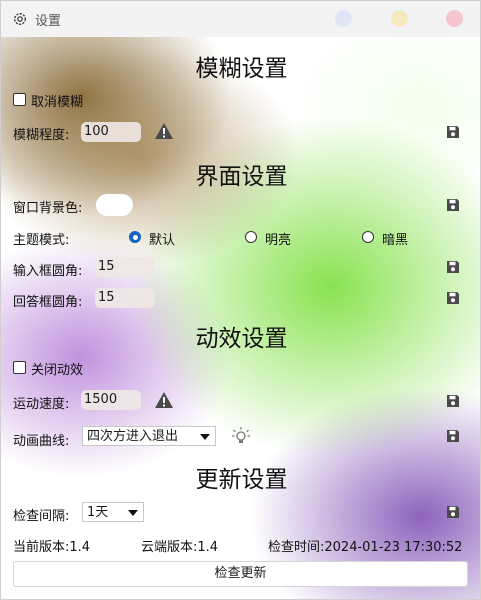  Describe the element at coordinates (399, 18) in the screenshot. I see `maximize-button` at that location.